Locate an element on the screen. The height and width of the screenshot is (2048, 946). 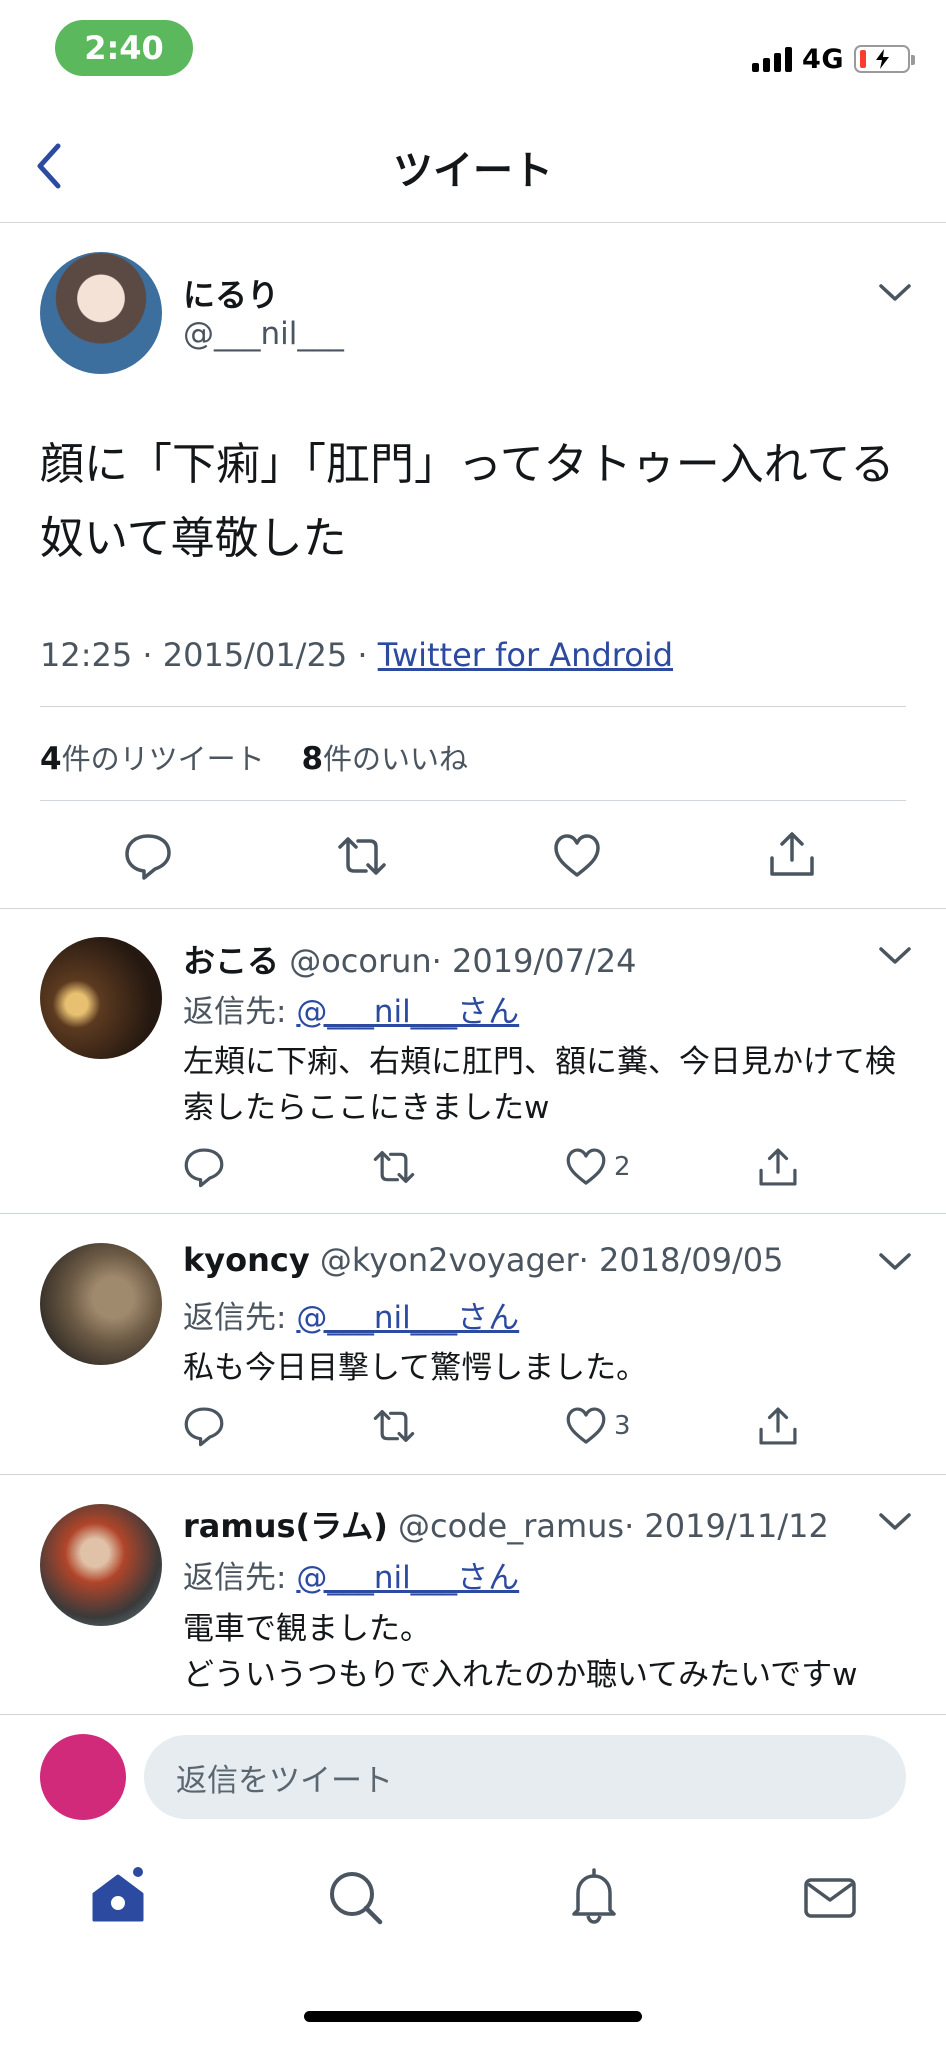
network-type: 4G is located at coordinates (823, 59).